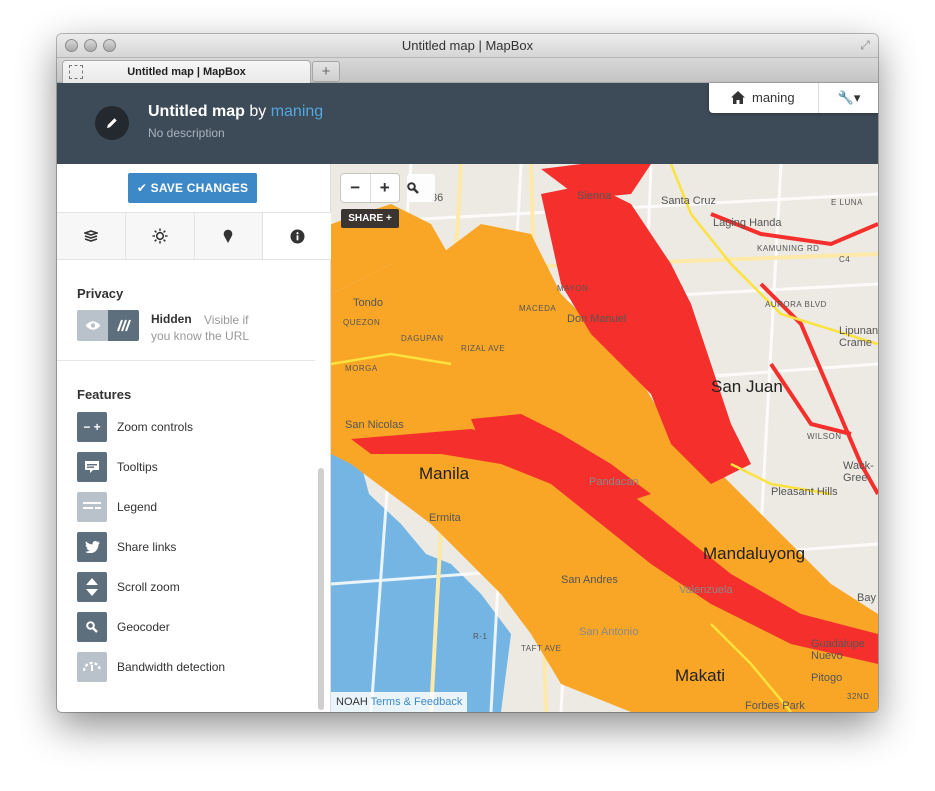 The width and height of the screenshot is (935, 791). What do you see at coordinates (467, 70) in the screenshot?
I see `tab-bar: Untitled map | MapBox +` at bounding box center [467, 70].